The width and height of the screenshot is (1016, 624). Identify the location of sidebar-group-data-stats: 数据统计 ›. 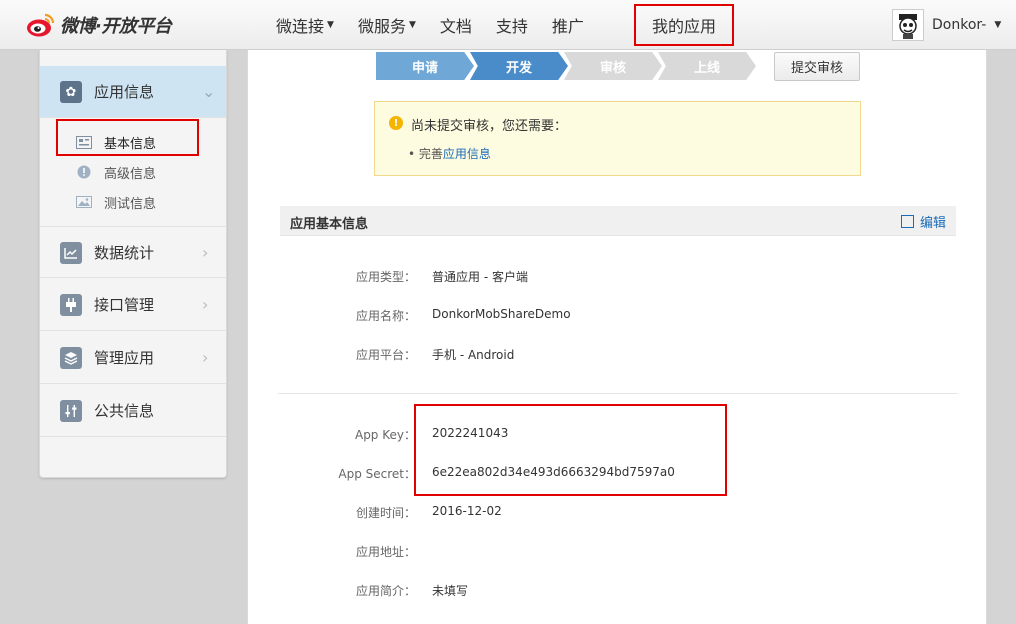
(133, 252).